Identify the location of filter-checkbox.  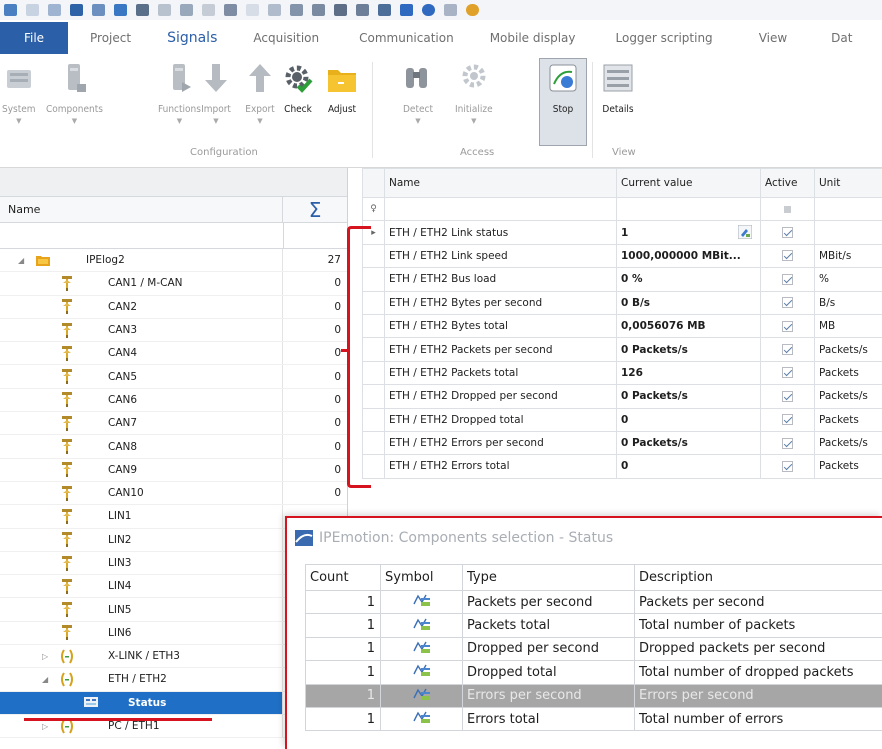
(787, 209).